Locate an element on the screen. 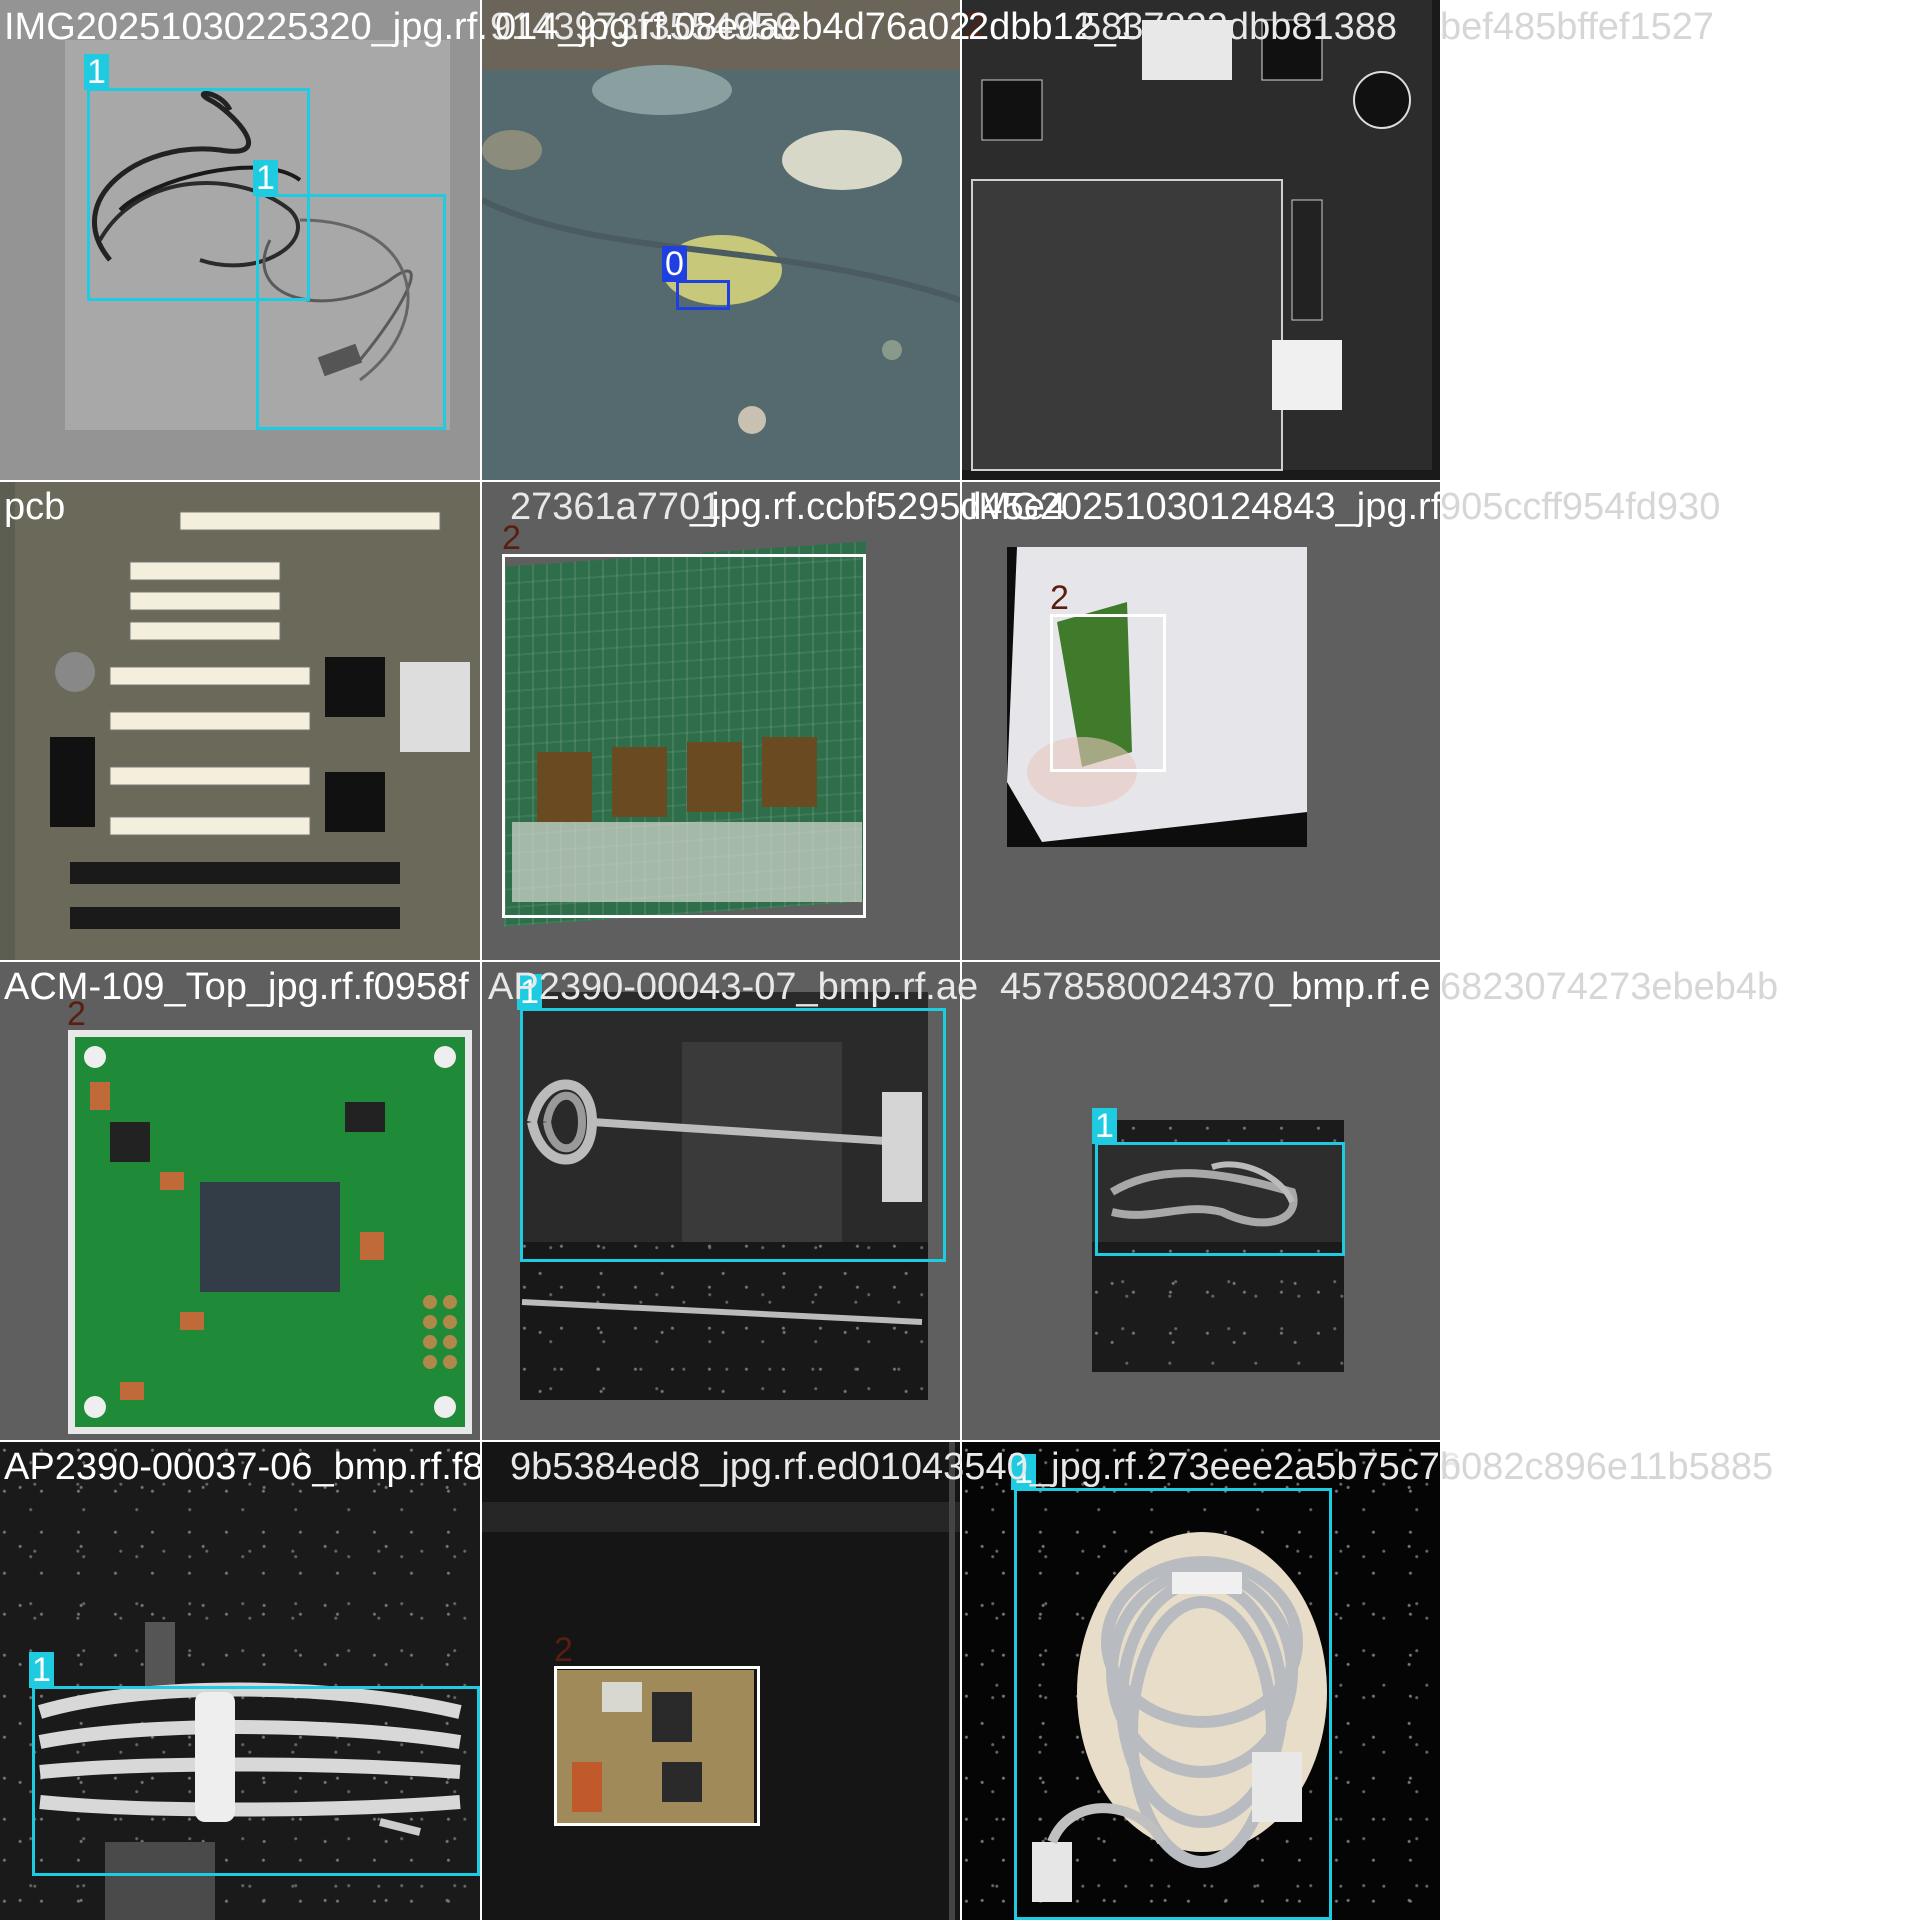  bedsheet-image is located at coordinates (721, 240).